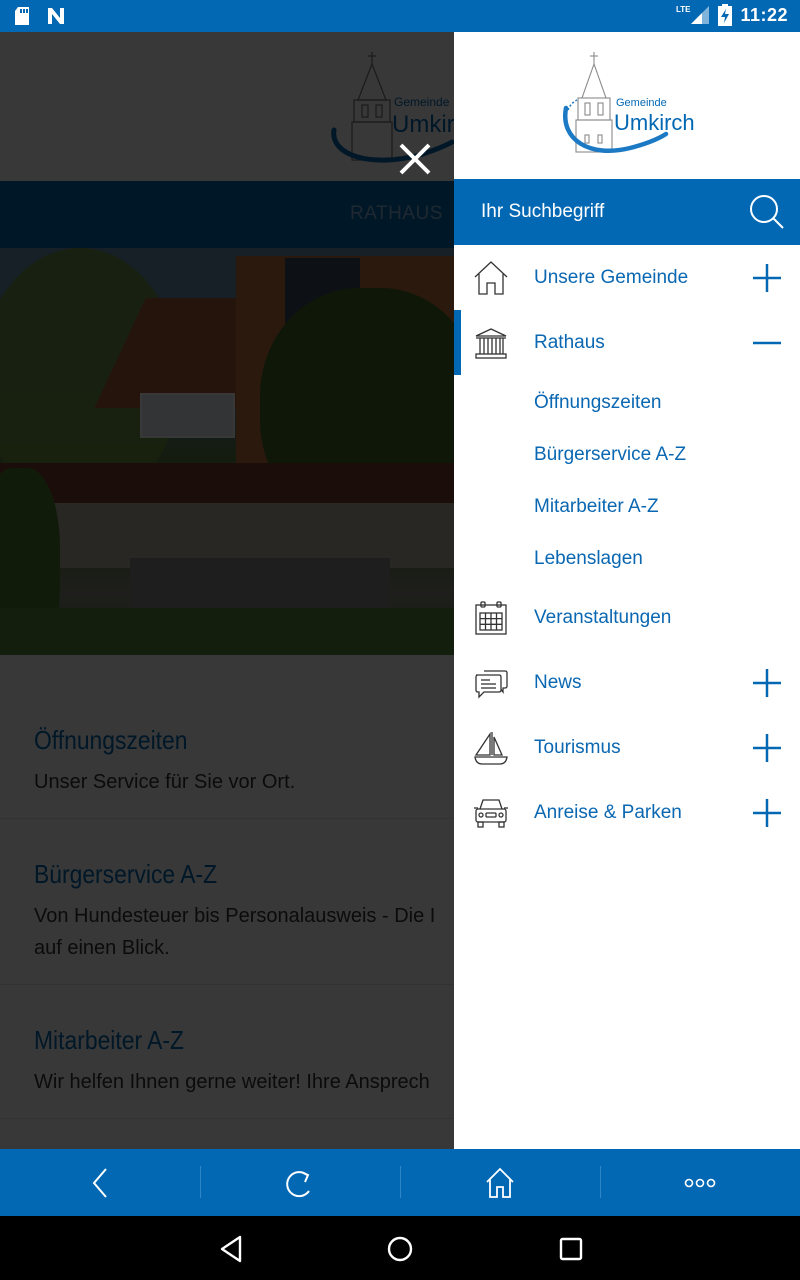 Image resolution: width=800 pixels, height=1280 pixels. Describe the element at coordinates (611, 277) in the screenshot. I see `menu-label: Unsere Gemeinde` at that location.